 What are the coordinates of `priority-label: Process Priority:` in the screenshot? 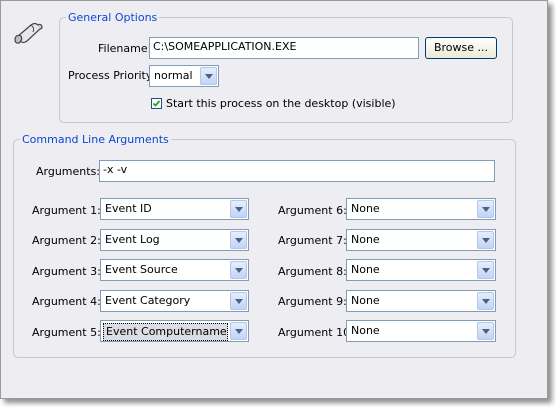 It's located at (112, 75).